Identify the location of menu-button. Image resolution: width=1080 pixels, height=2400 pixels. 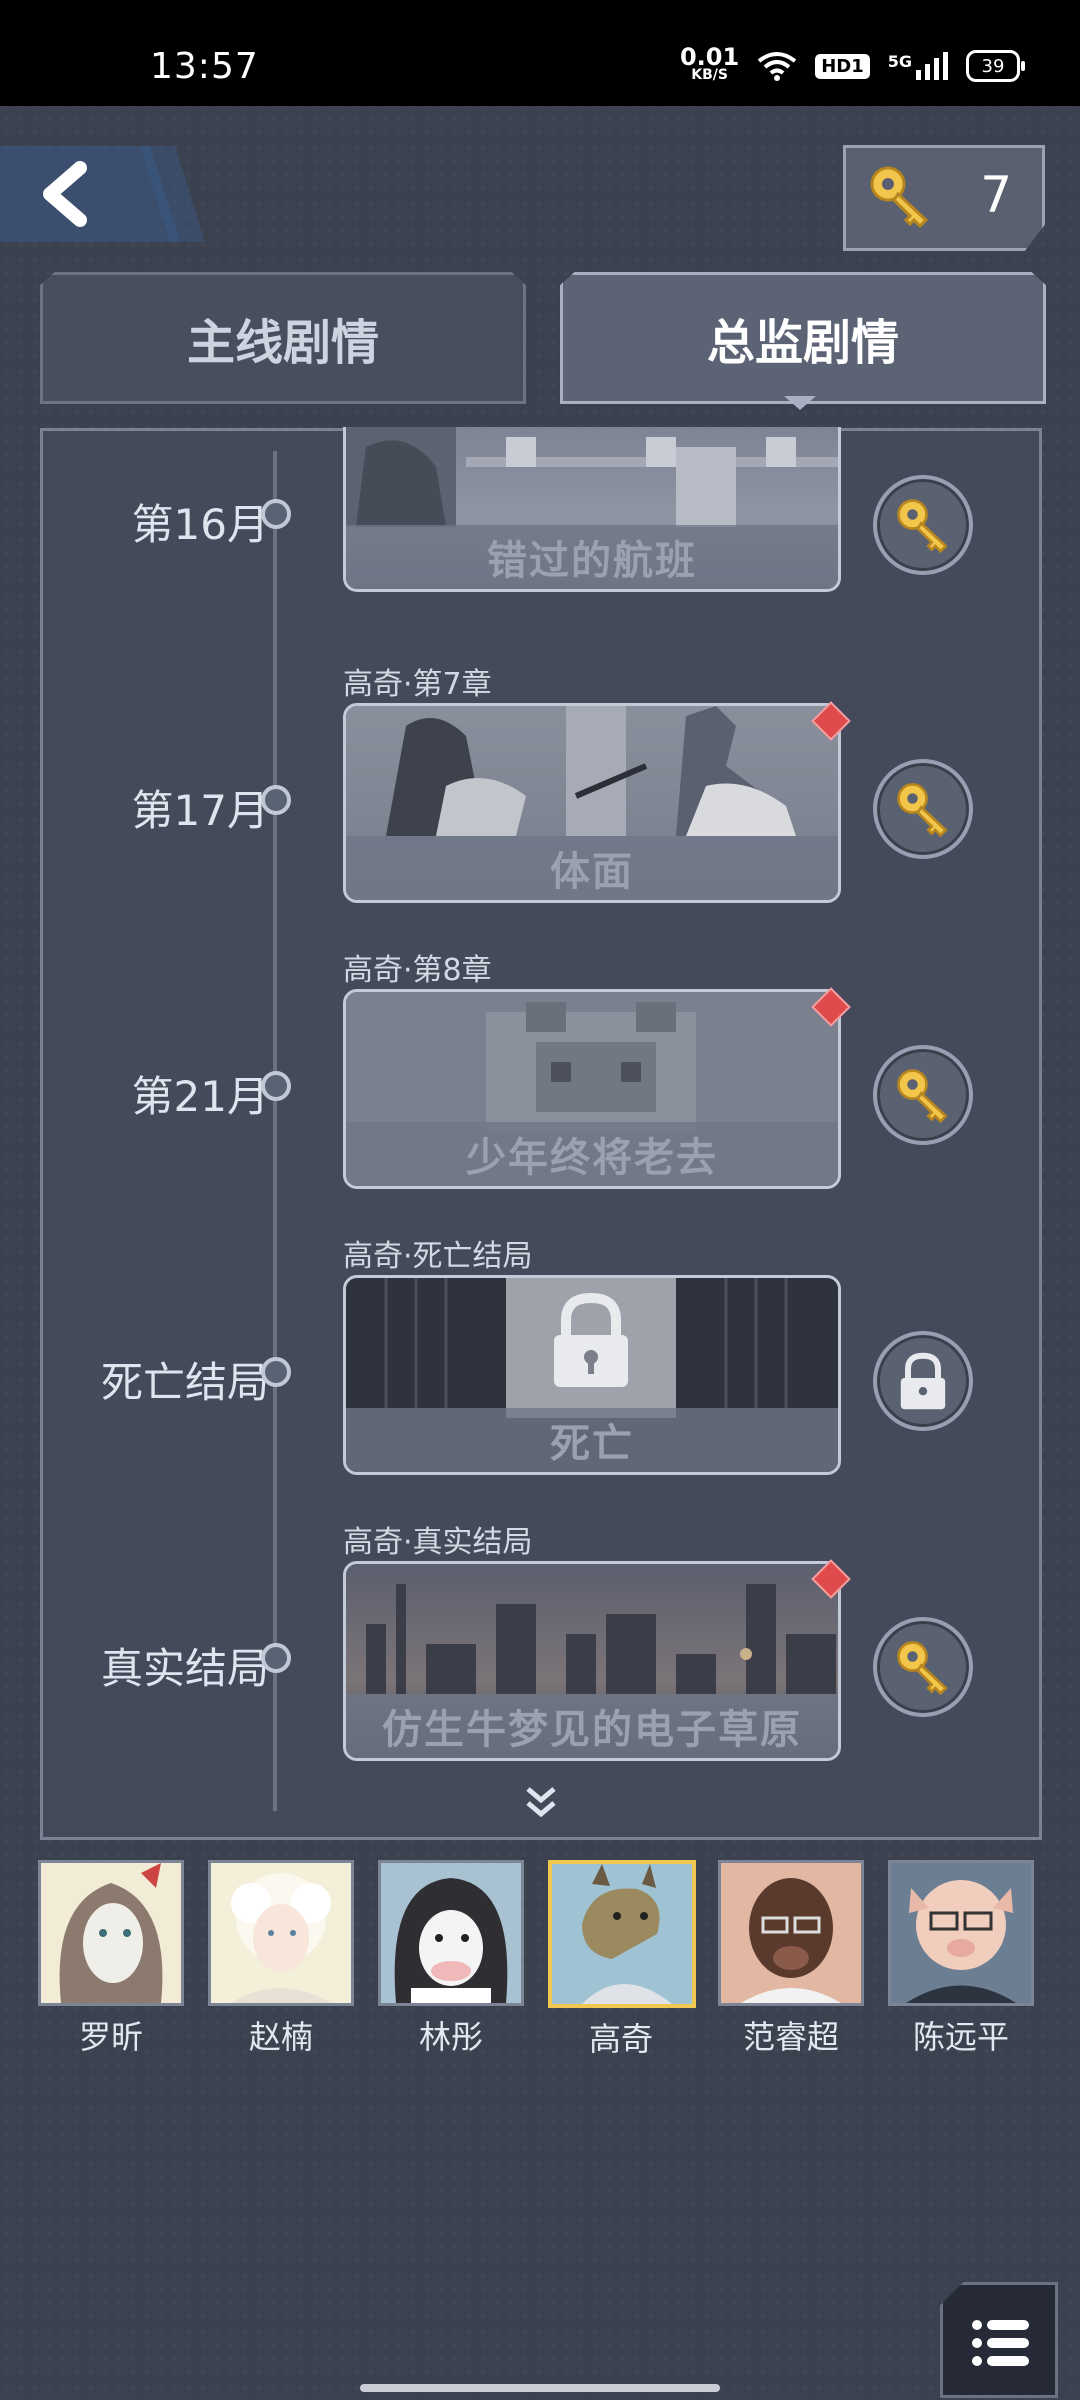
(999, 2340).